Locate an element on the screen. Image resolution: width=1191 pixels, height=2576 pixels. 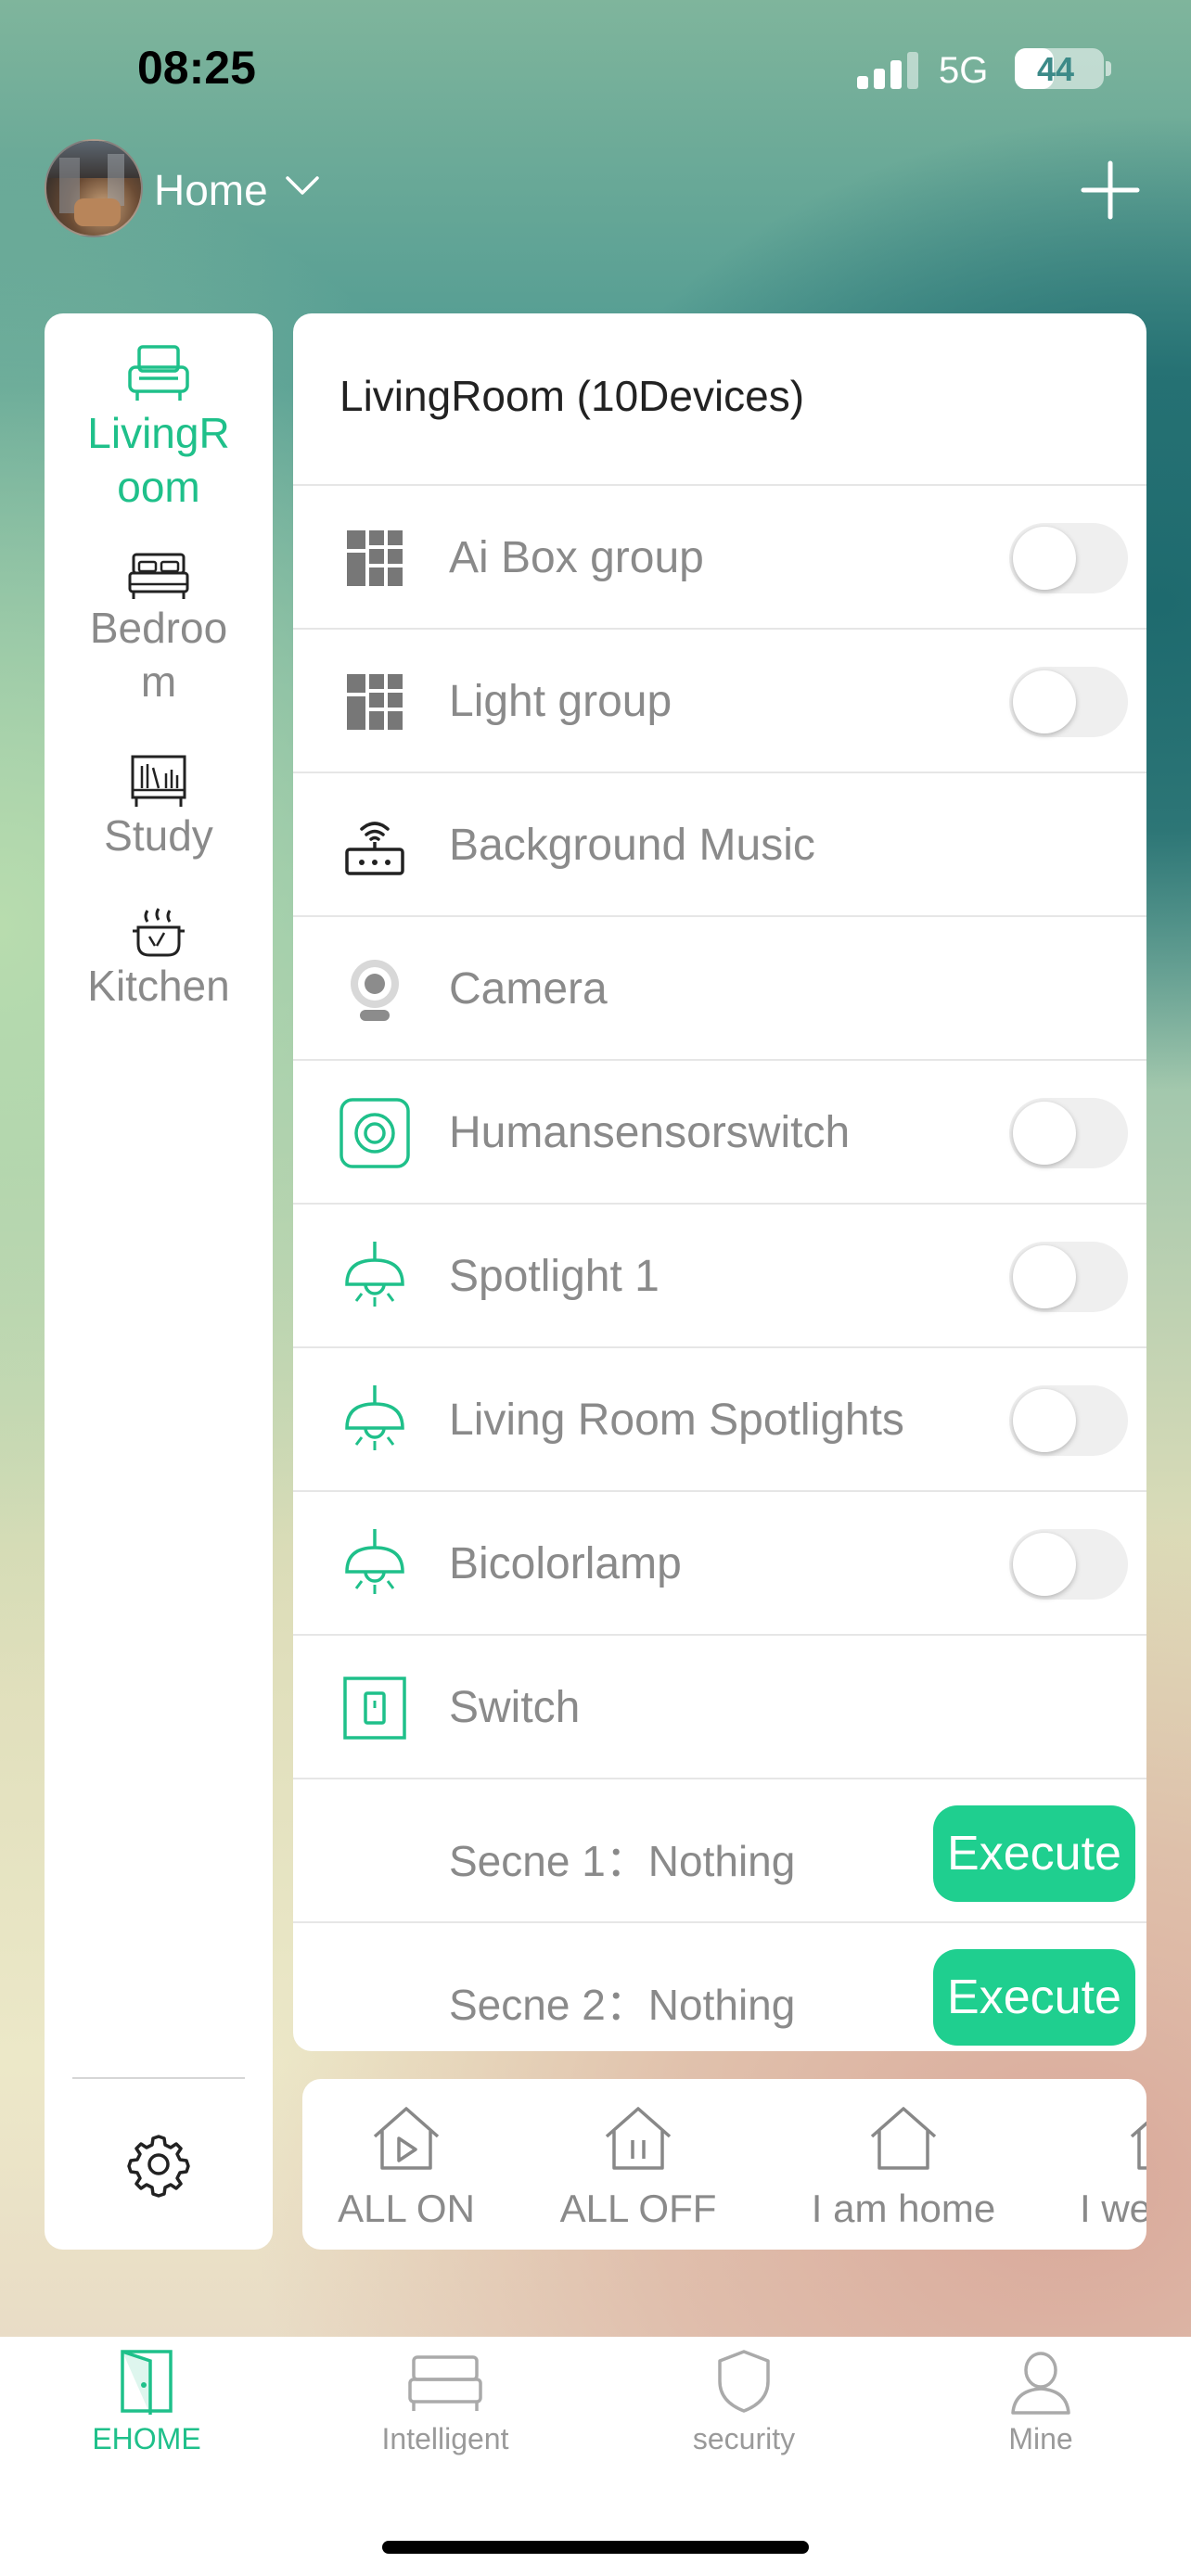
sidebar-item-bedroom: Bedroo m is located at coordinates (159, 629).